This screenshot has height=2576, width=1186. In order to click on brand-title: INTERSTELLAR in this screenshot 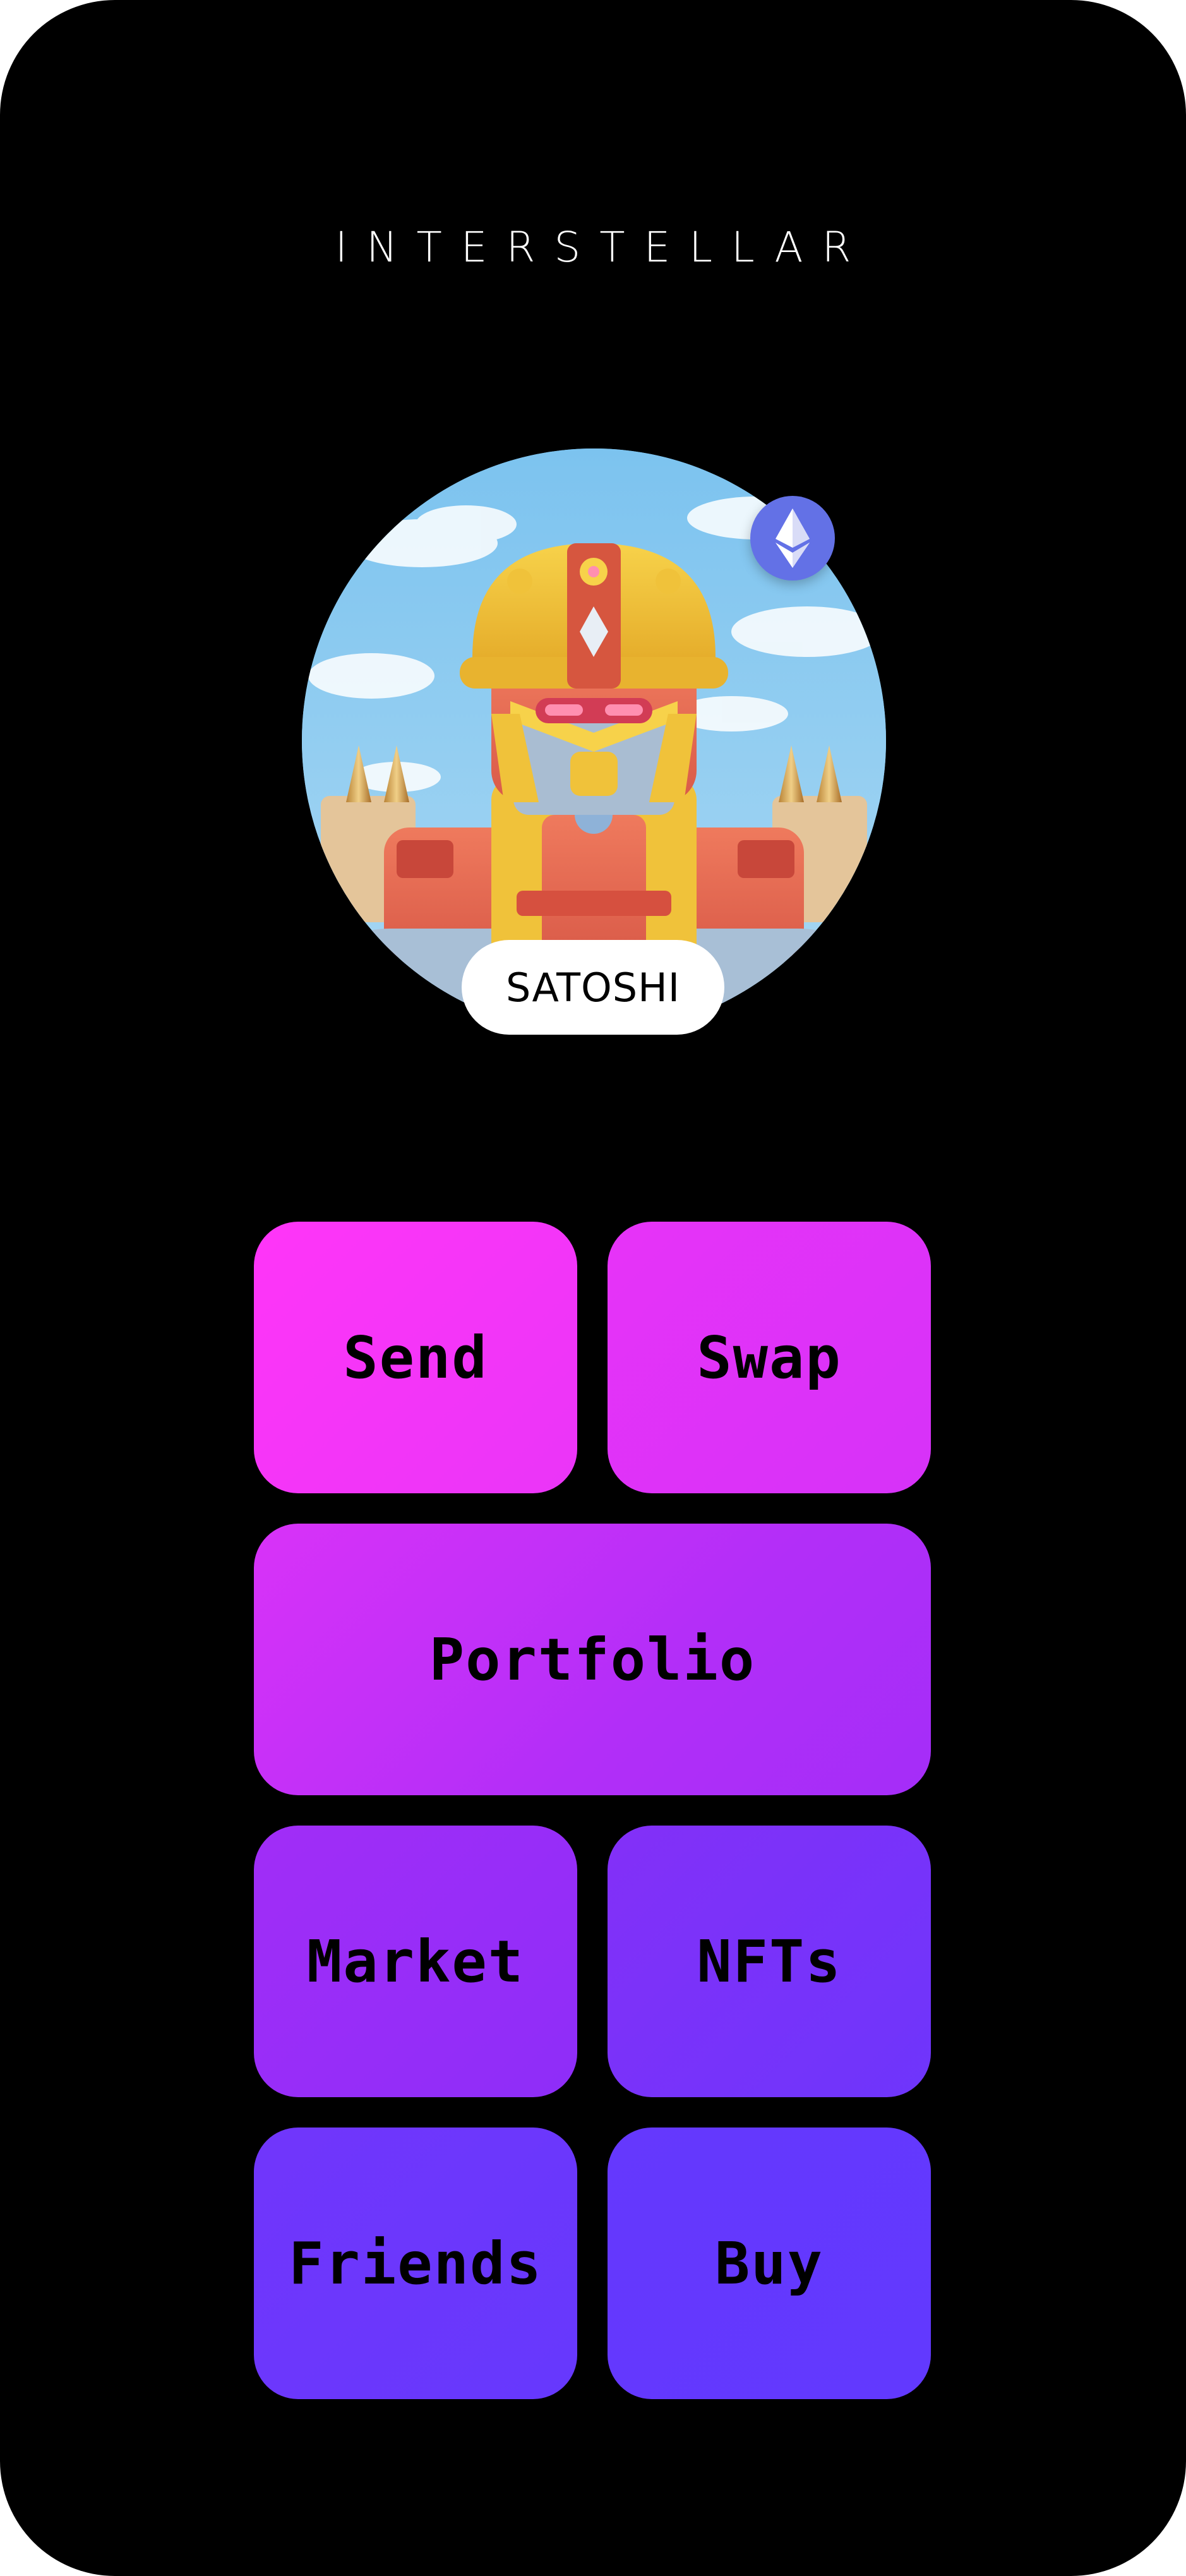, I will do `click(602, 247)`.